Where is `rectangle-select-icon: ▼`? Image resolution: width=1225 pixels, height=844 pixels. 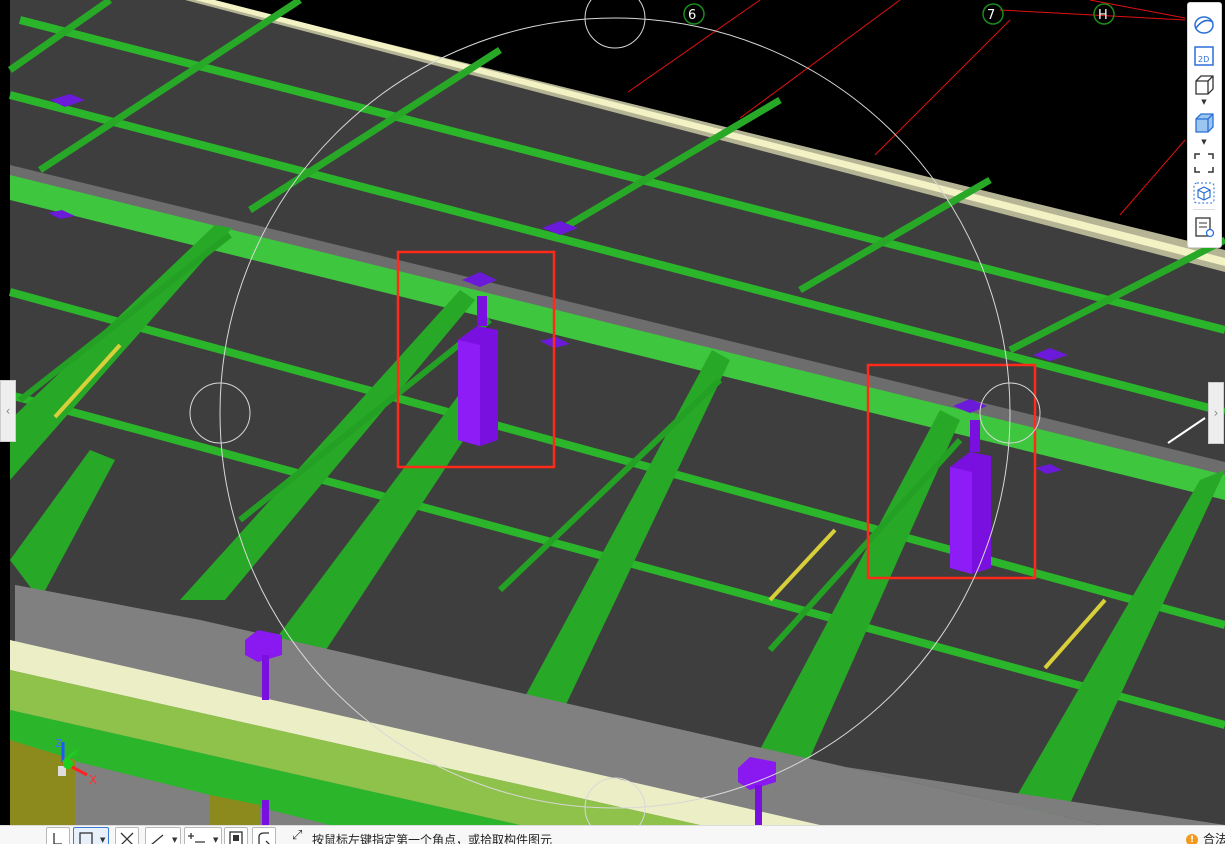
rectangle-select-icon: ▼ is located at coordinates (91, 835).